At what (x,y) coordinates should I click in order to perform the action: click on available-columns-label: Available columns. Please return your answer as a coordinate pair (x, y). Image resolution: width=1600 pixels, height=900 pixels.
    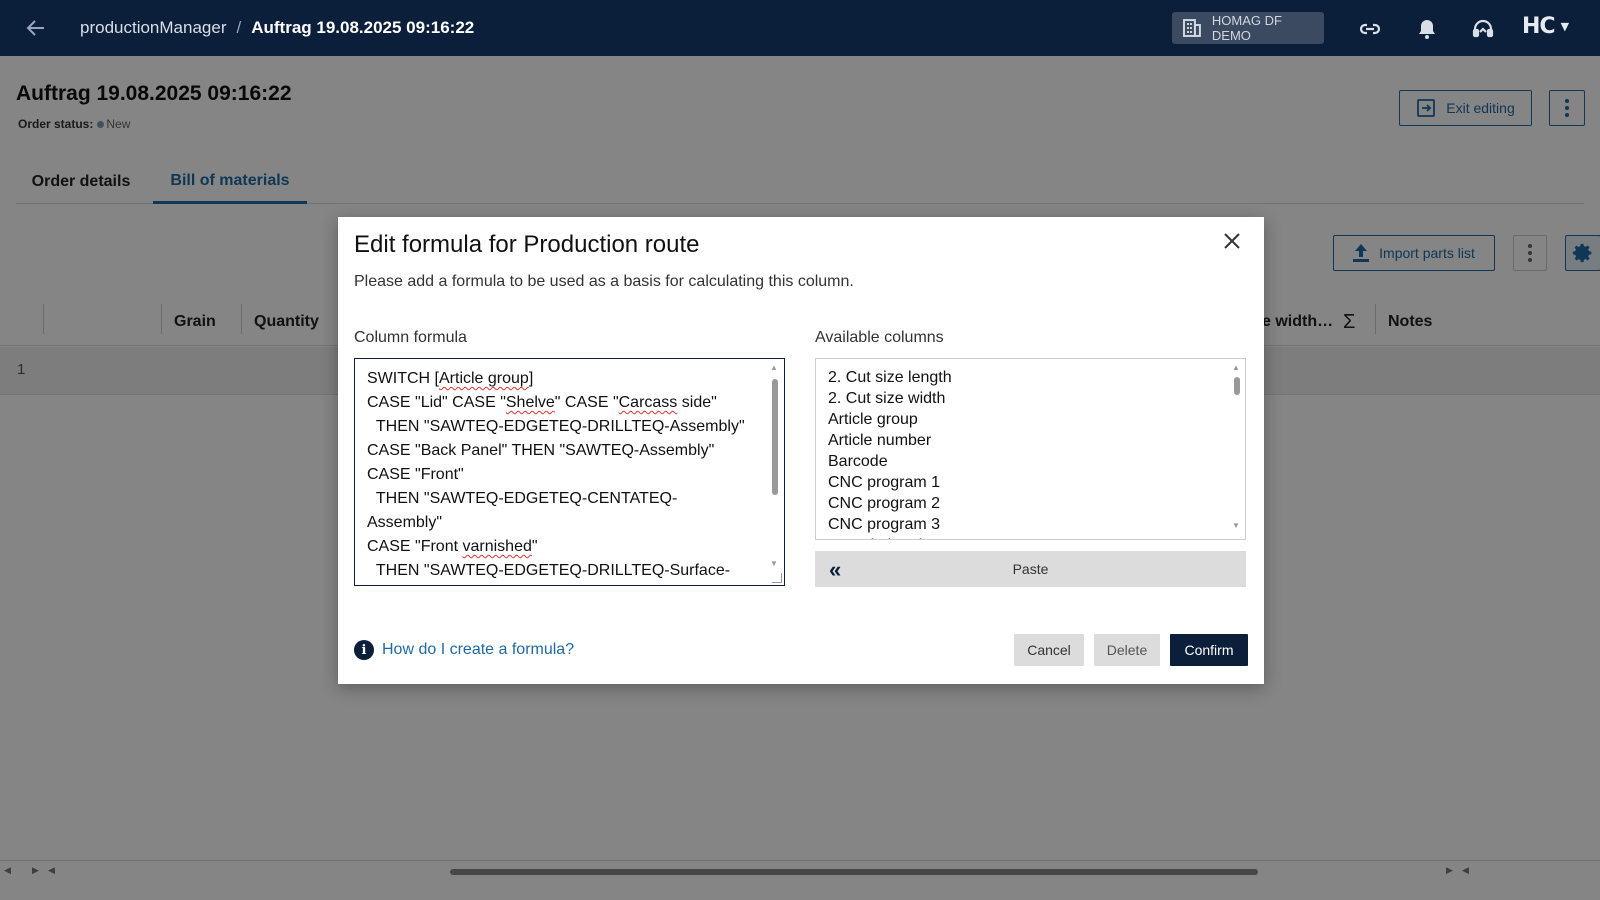
    Looking at the image, I should click on (879, 337).